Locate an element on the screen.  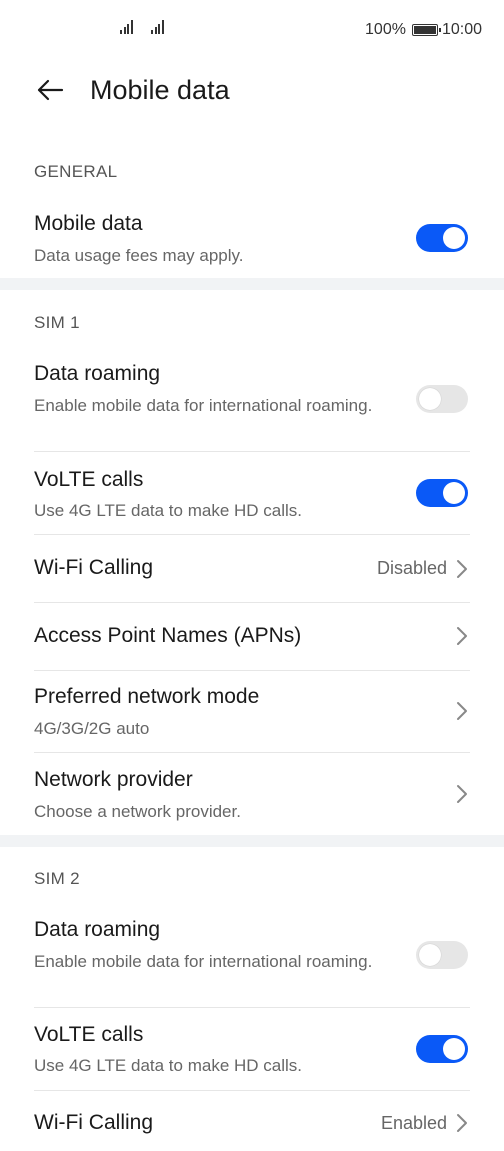
mobile-data-toggle is located at coordinates (442, 238).